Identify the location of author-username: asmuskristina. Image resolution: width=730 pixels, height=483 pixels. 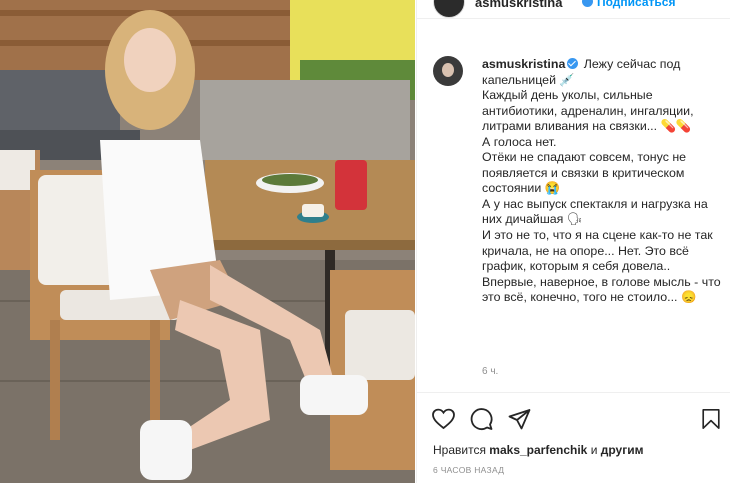
(518, 5).